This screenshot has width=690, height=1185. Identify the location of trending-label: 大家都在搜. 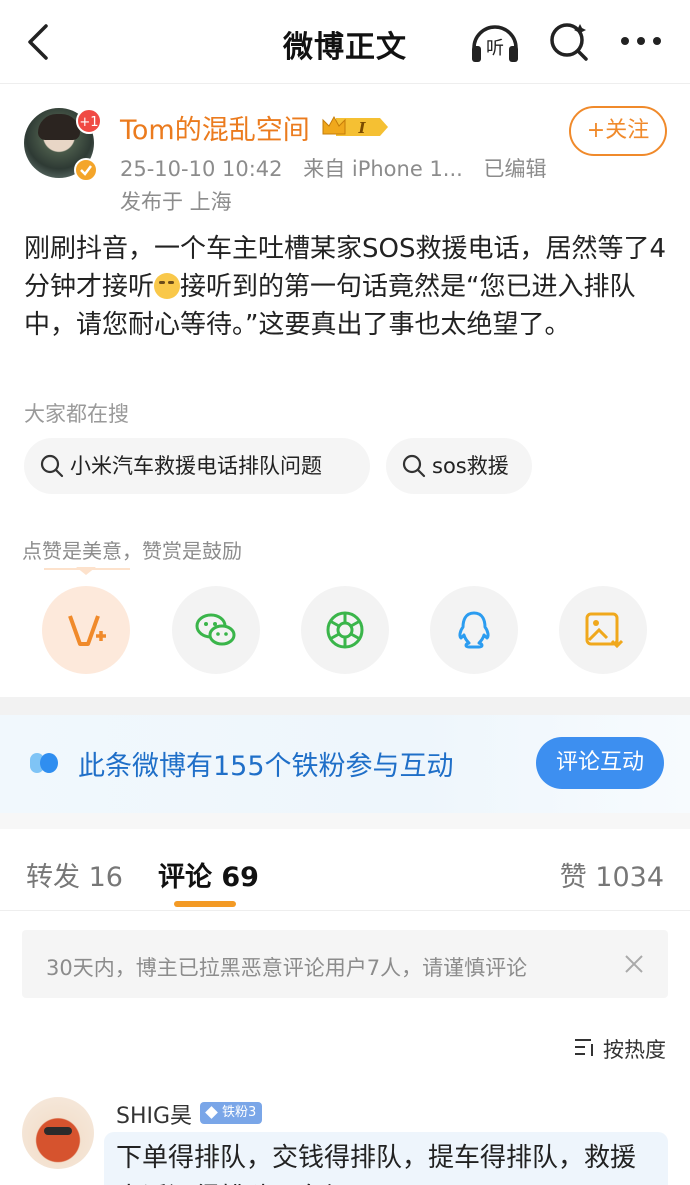
(76, 414).